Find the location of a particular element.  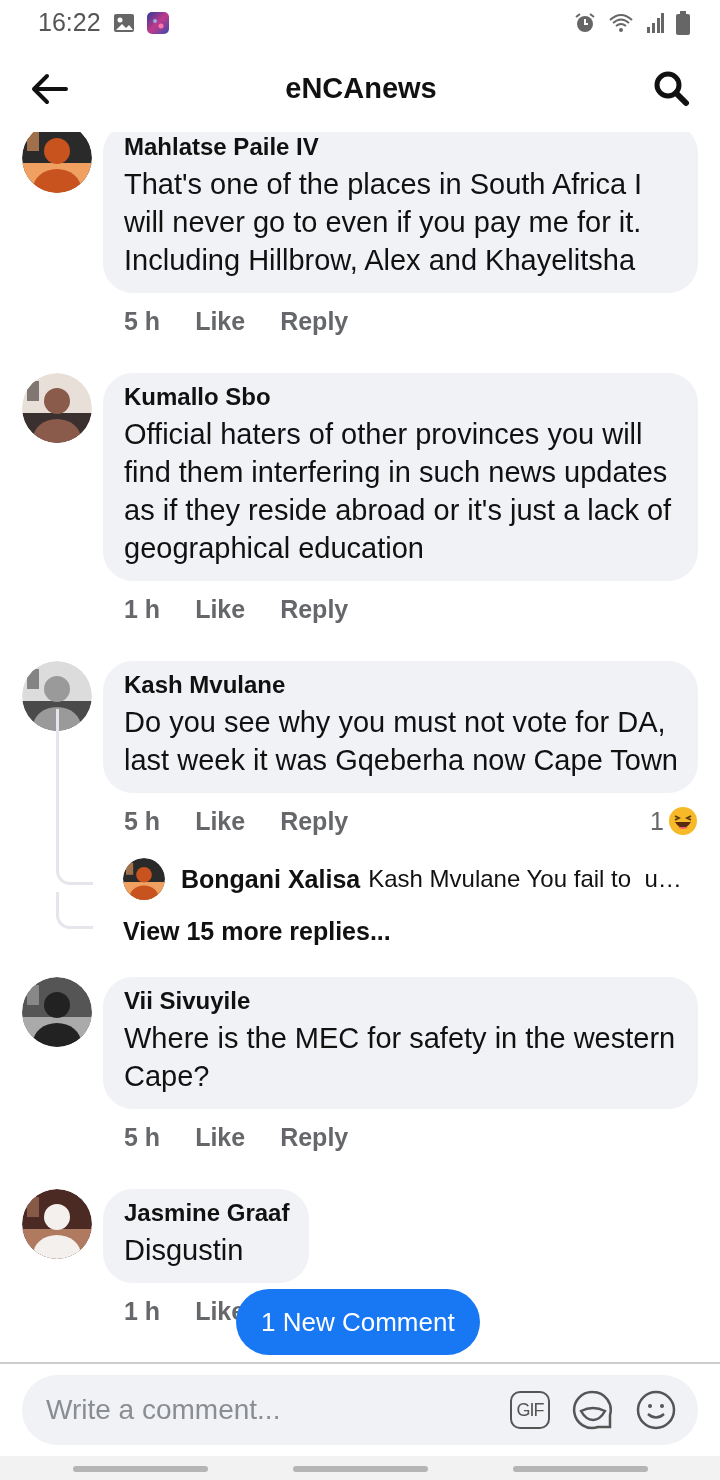

battery-icon is located at coordinates (683, 22).